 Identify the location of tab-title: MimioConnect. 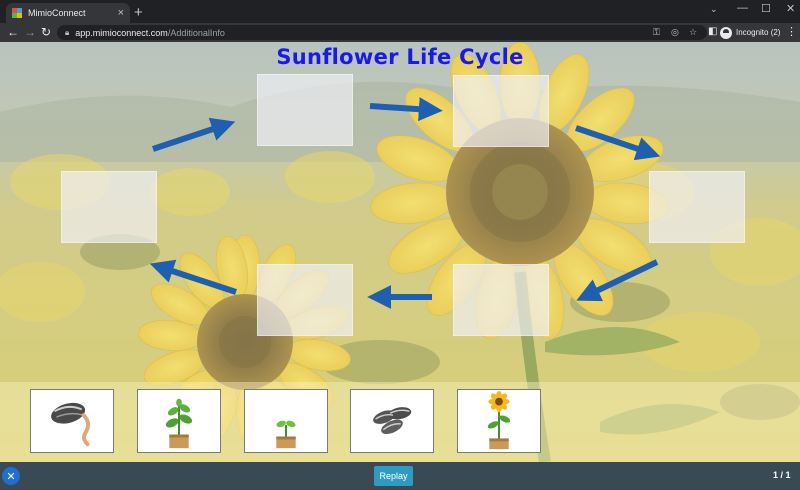
(57, 13).